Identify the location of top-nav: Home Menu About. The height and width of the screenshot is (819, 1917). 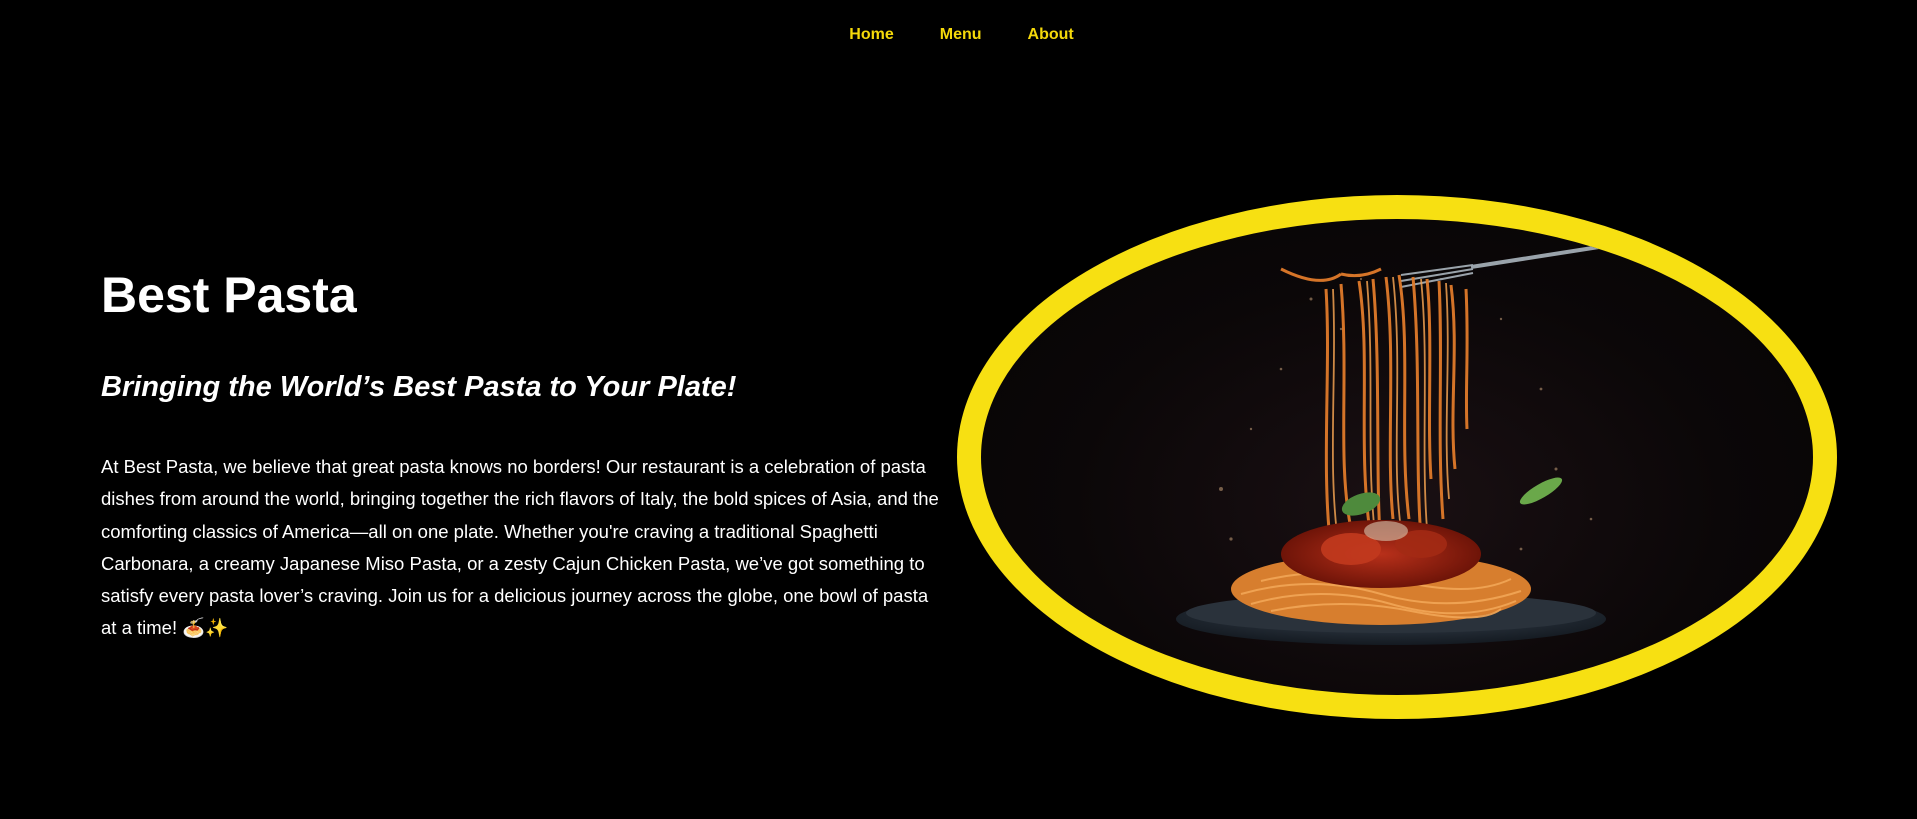
(958, 35).